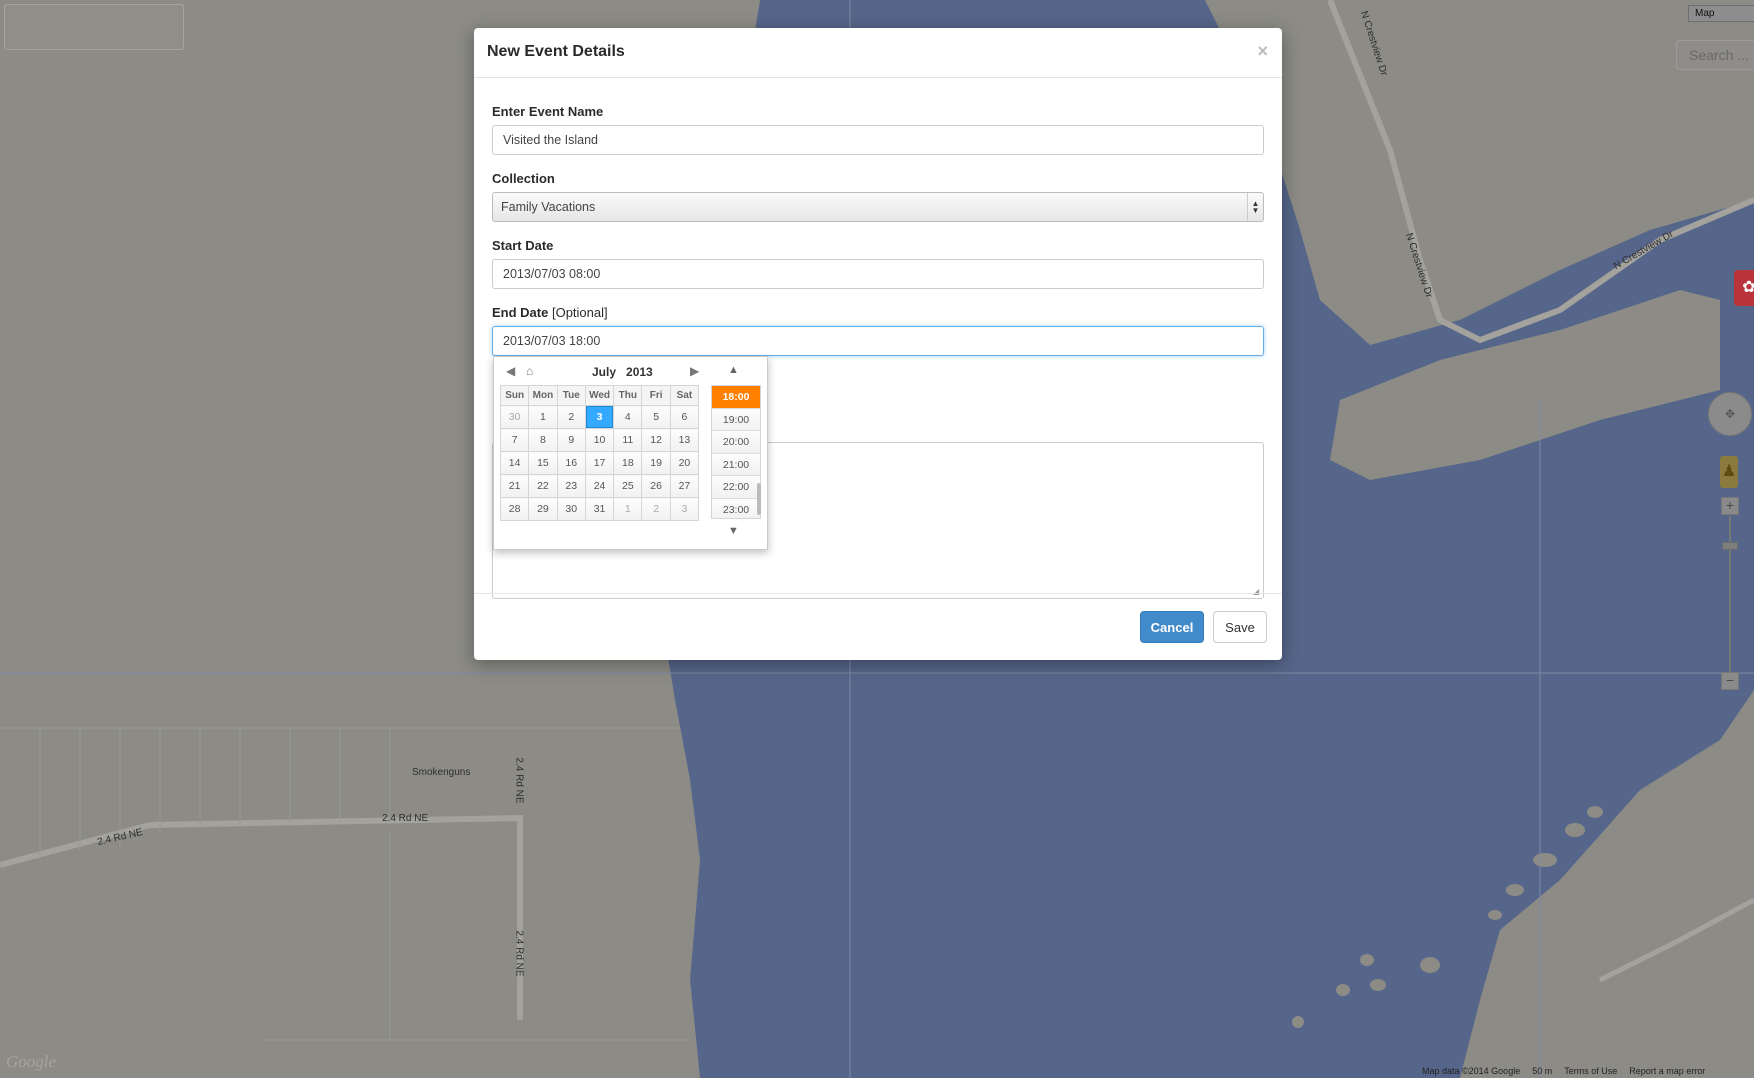 This screenshot has width=1754, height=1078. I want to click on calendar-day: 27, so click(684, 486).